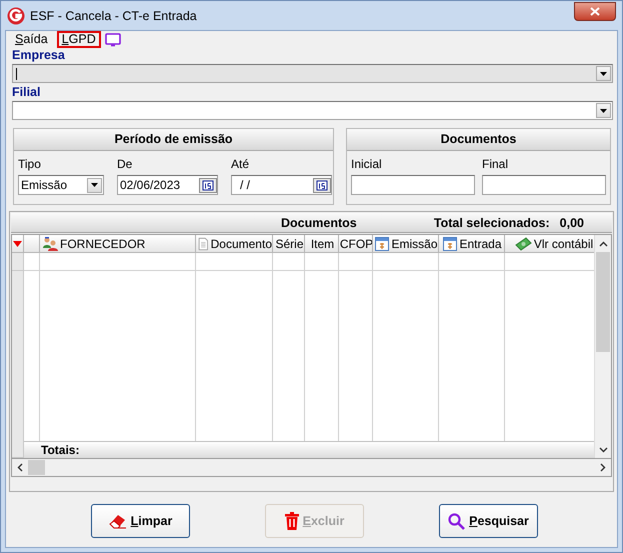 This screenshot has width=623, height=553. Describe the element at coordinates (113, 15) in the screenshot. I see `window-title: ESF - Cancela - CT-e Entrada` at that location.